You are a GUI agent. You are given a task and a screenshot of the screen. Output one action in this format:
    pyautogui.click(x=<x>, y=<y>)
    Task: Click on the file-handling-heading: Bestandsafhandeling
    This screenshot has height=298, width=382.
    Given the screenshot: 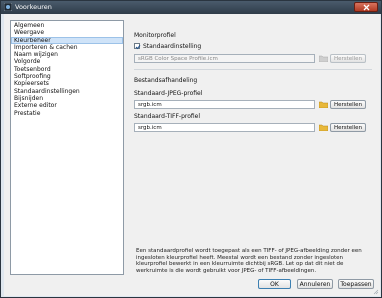 What is the action you would take?
    pyautogui.click(x=166, y=80)
    